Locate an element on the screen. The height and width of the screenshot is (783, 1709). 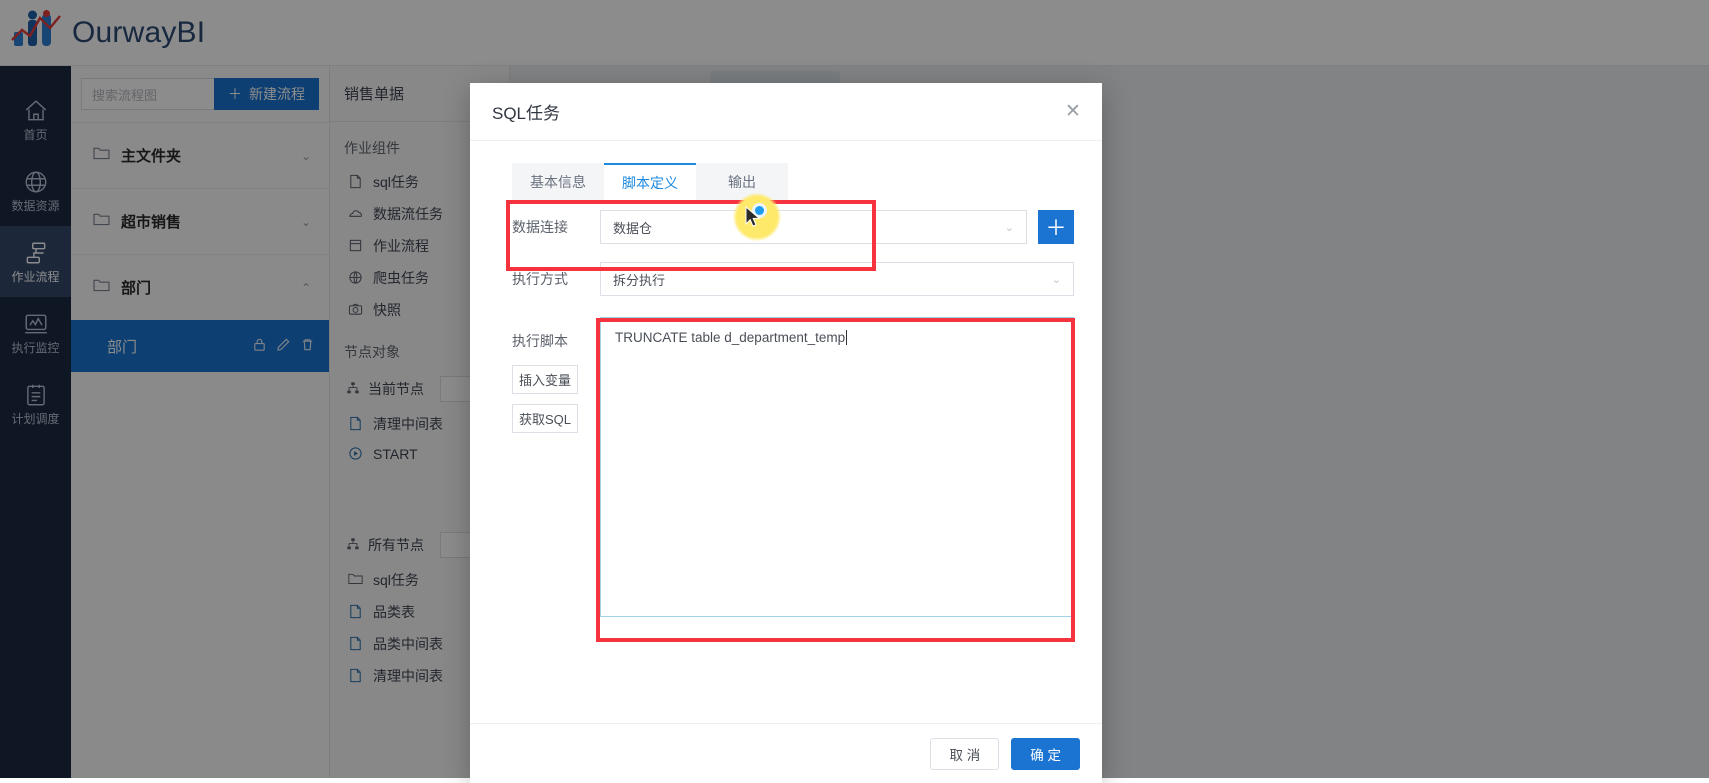
connection-select: 数据仓 ⌄ is located at coordinates (813, 227).